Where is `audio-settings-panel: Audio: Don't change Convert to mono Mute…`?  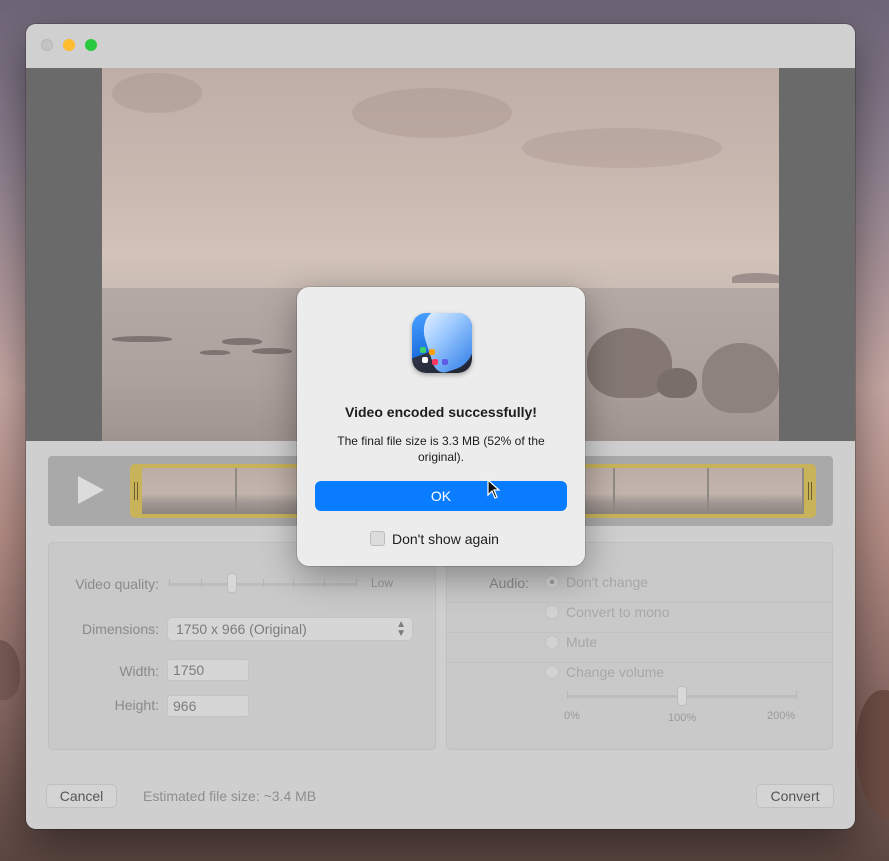
audio-settings-panel: Audio: Don't change Convert to mono Mute… is located at coordinates (639, 646).